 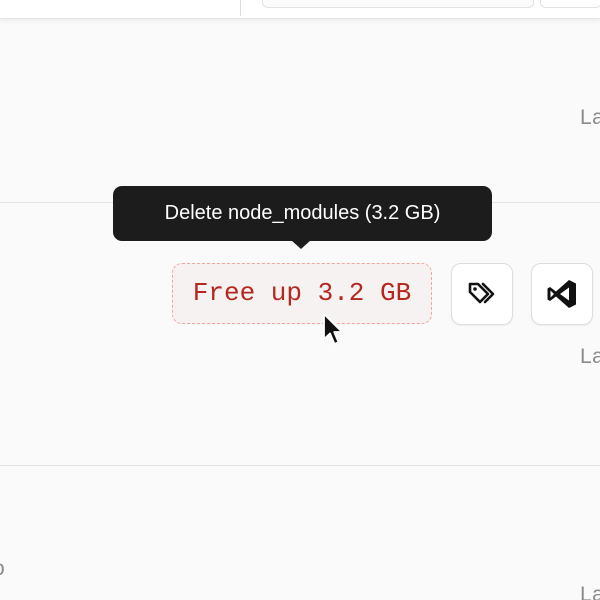 What do you see at coordinates (240, 8) in the screenshot?
I see `toolbar-divider` at bounding box center [240, 8].